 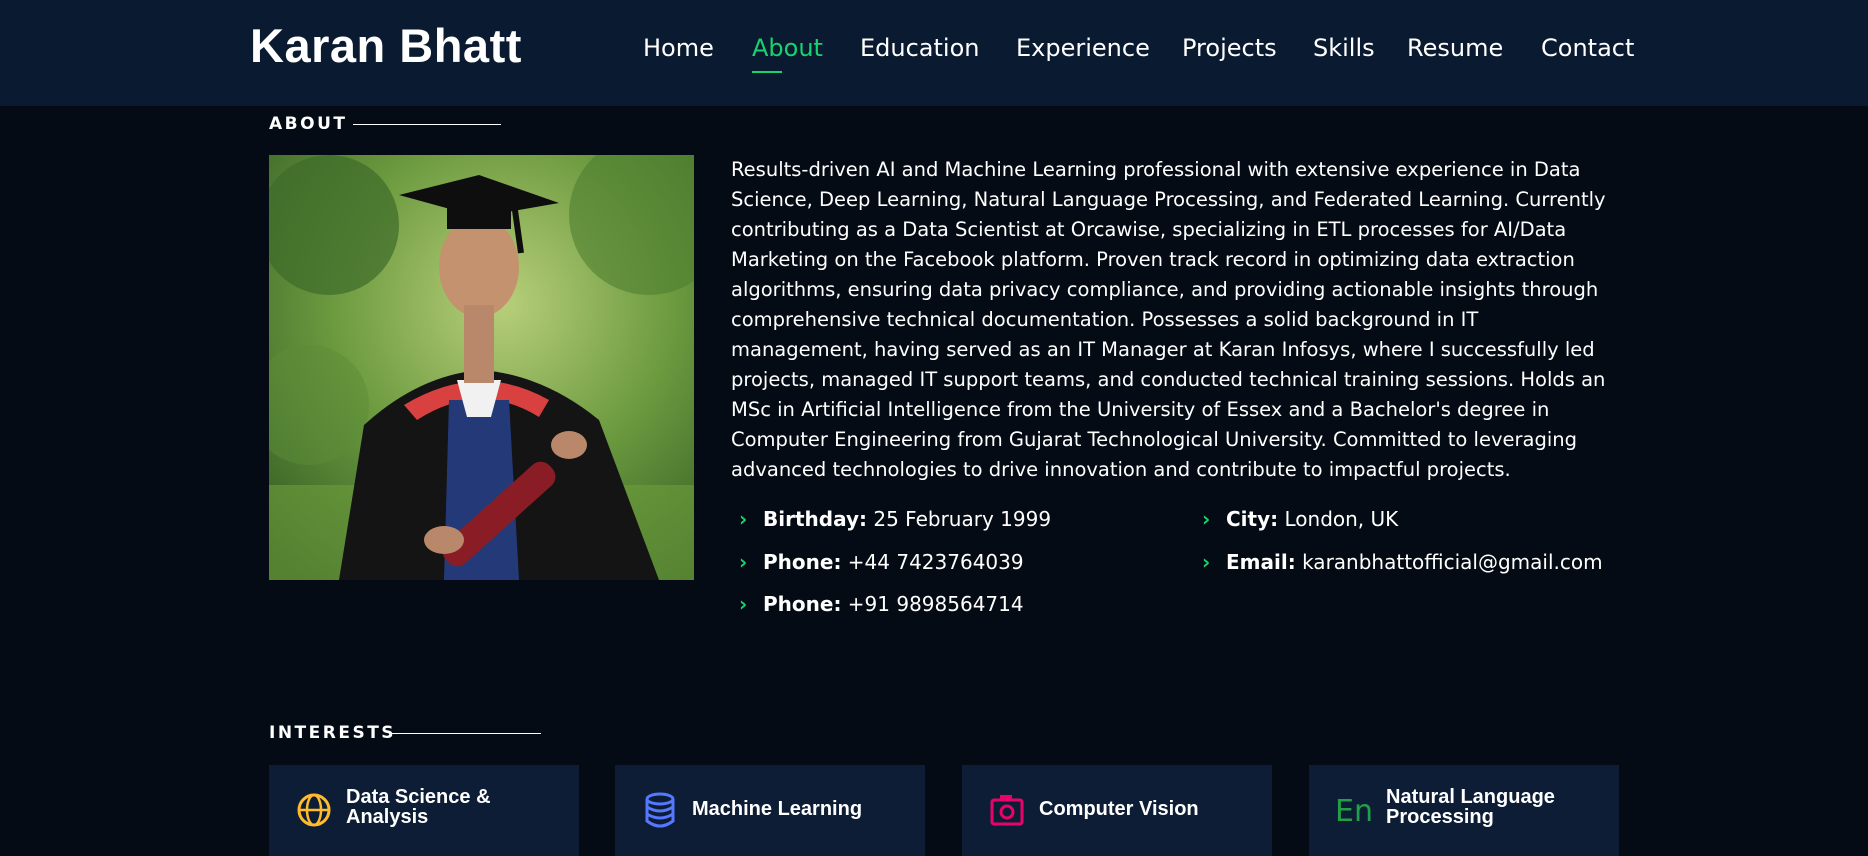 What do you see at coordinates (1229, 48) in the screenshot?
I see `nav-projects: Projects` at bounding box center [1229, 48].